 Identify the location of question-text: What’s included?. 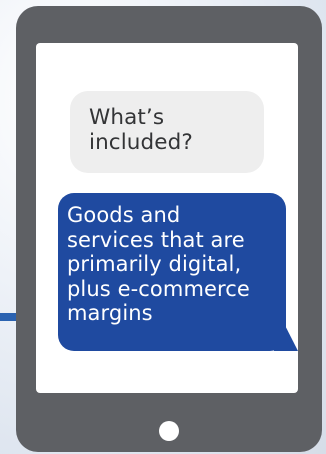
(171, 130).